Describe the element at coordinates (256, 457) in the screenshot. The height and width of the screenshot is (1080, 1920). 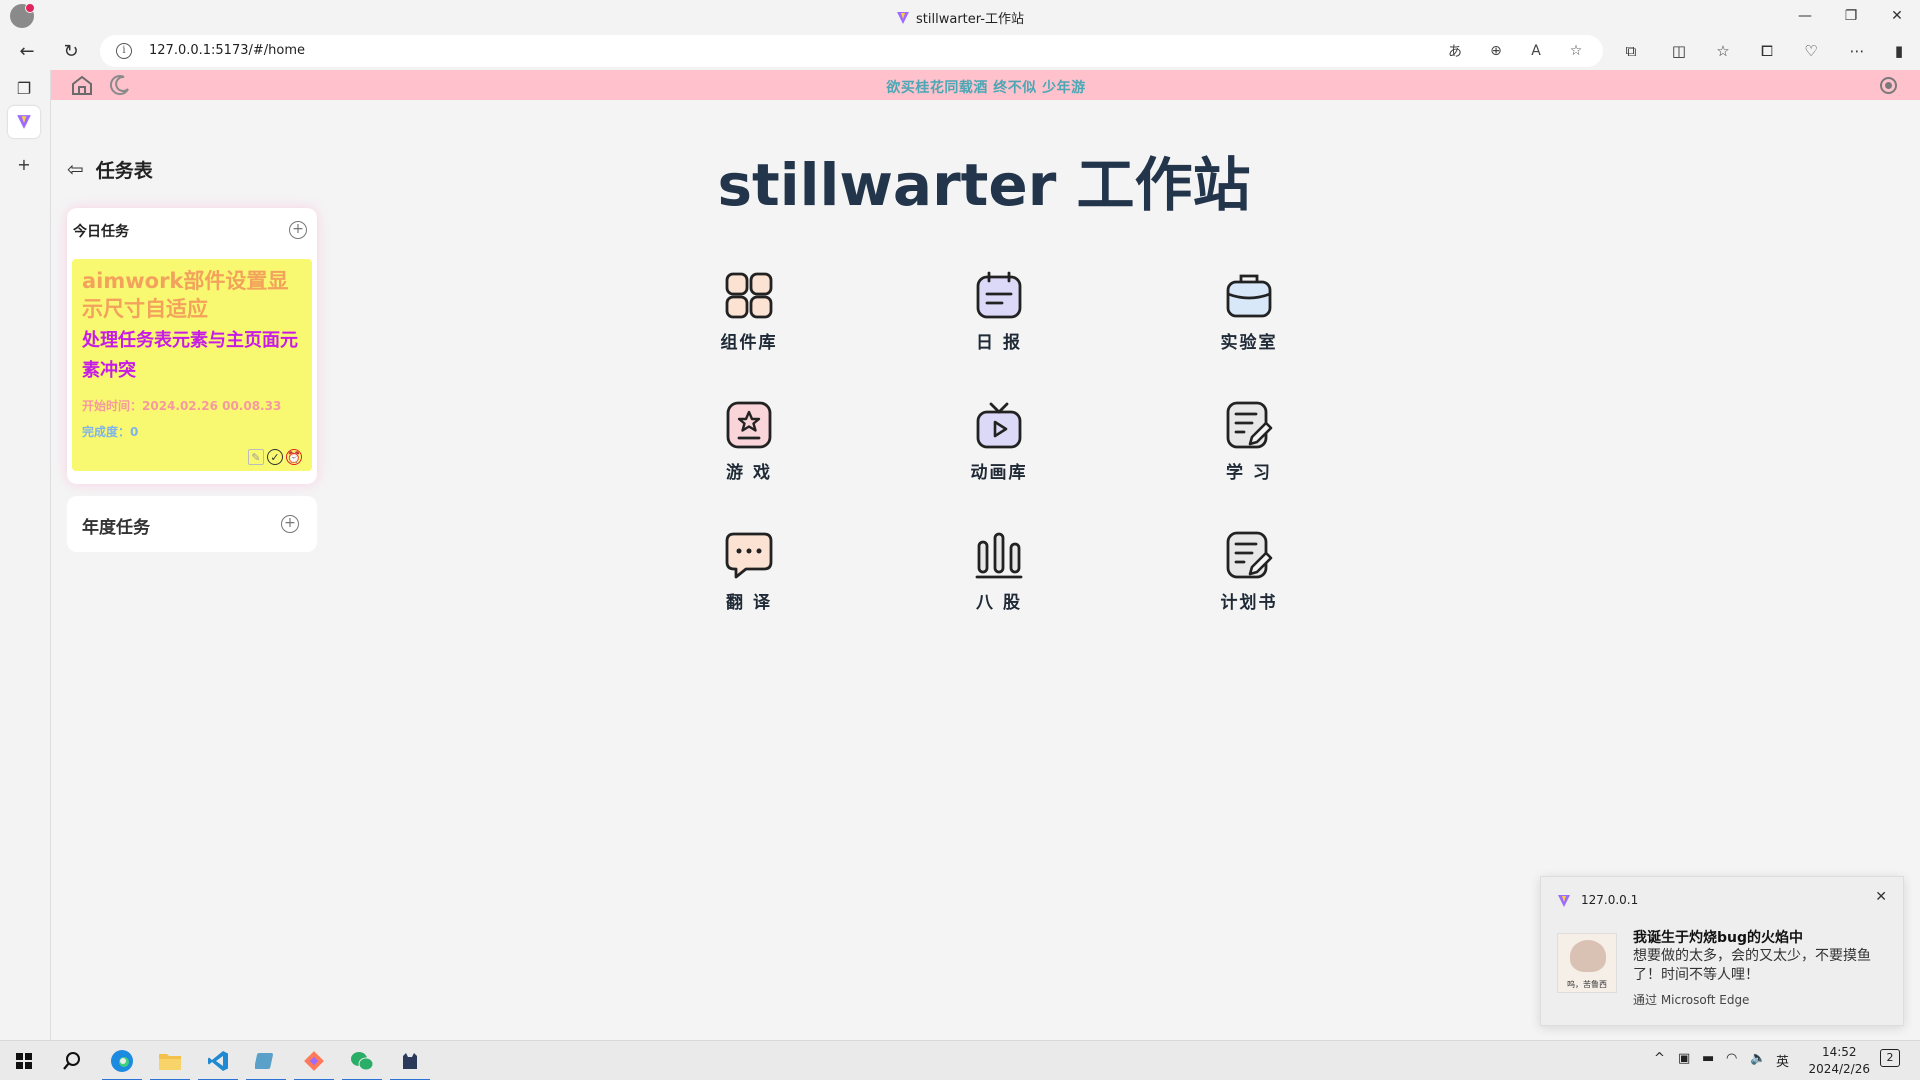
I see `edit-icon: ✎` at that location.